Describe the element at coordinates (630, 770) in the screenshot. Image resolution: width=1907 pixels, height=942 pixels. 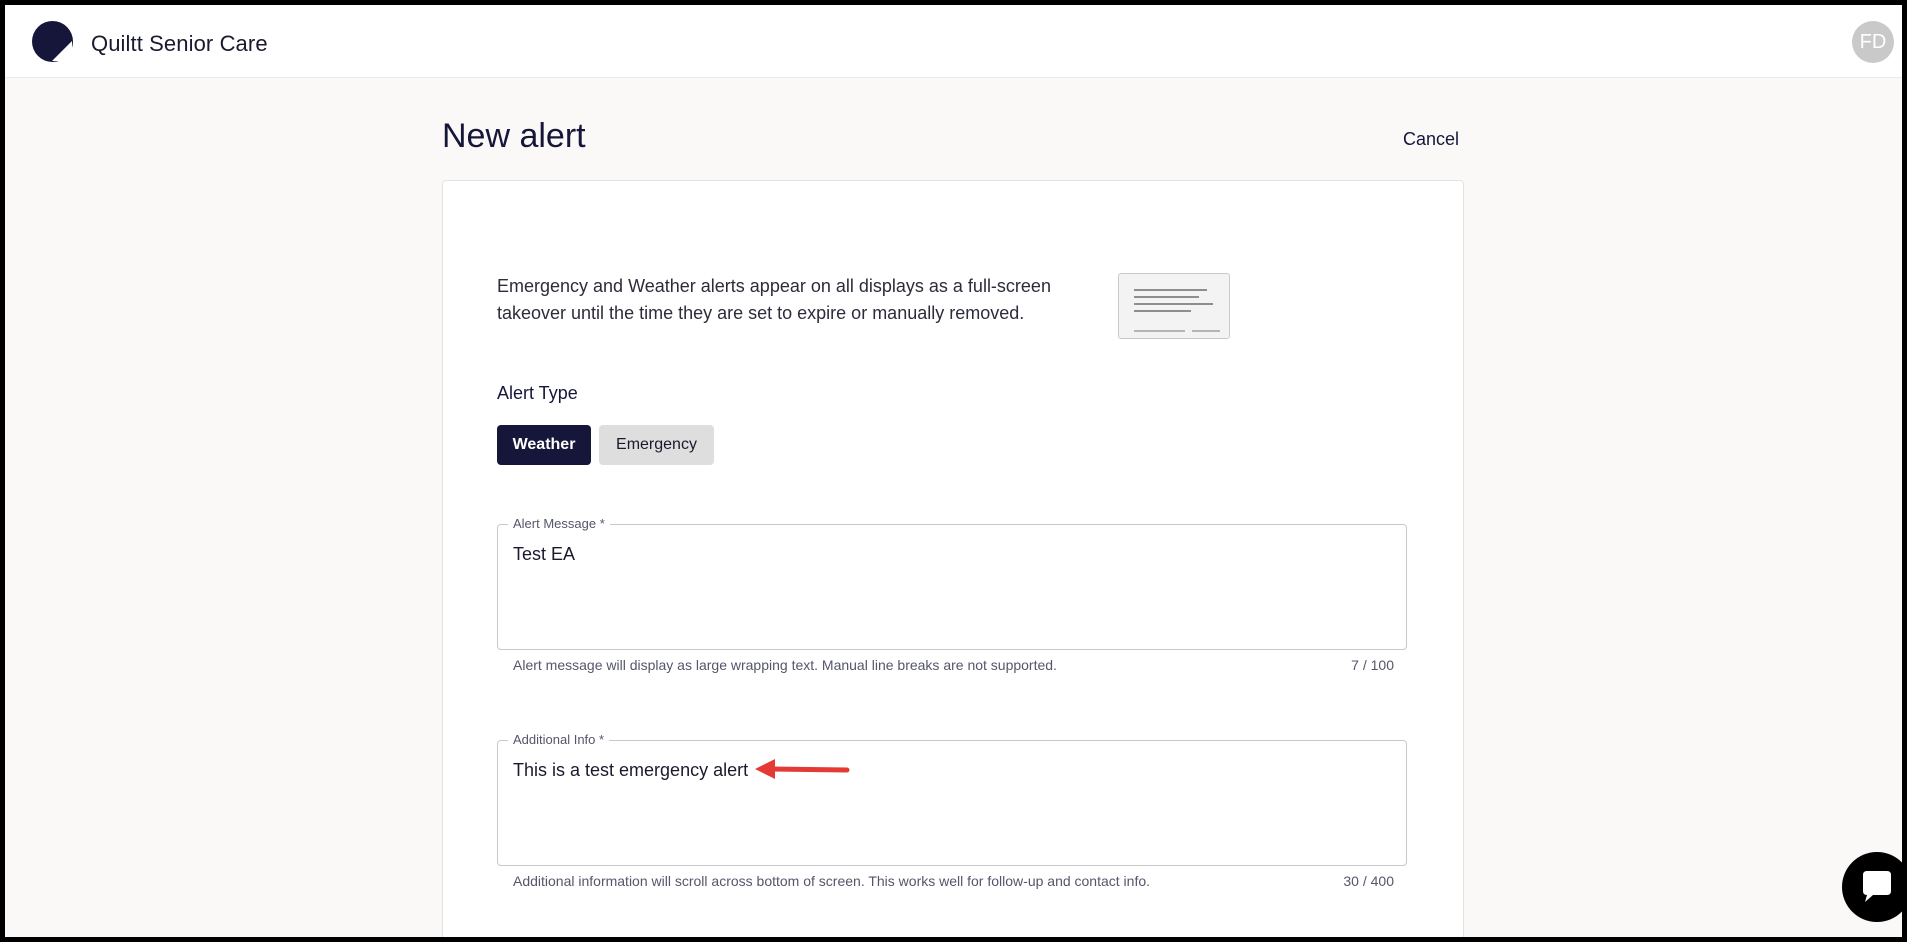
I see `additional-info-input: This is a test emergency alert` at that location.